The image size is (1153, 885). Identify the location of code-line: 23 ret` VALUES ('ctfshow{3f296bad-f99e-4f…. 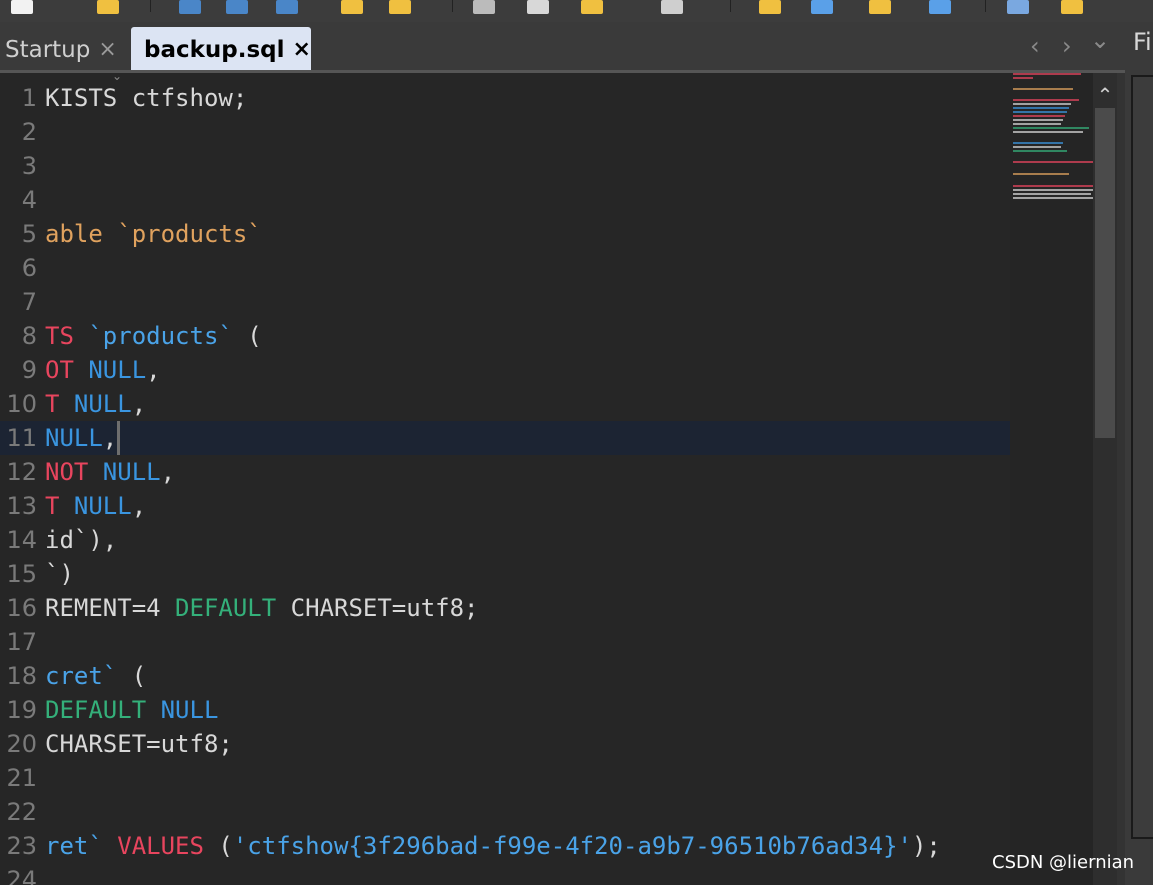
(505, 846).